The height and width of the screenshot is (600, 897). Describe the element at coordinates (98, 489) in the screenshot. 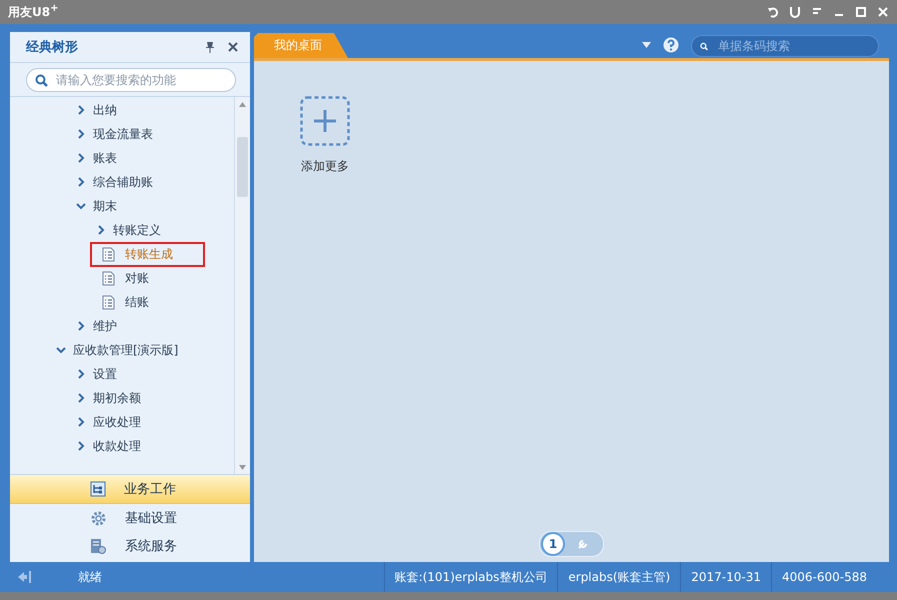

I see `tree-chart-icon` at that location.